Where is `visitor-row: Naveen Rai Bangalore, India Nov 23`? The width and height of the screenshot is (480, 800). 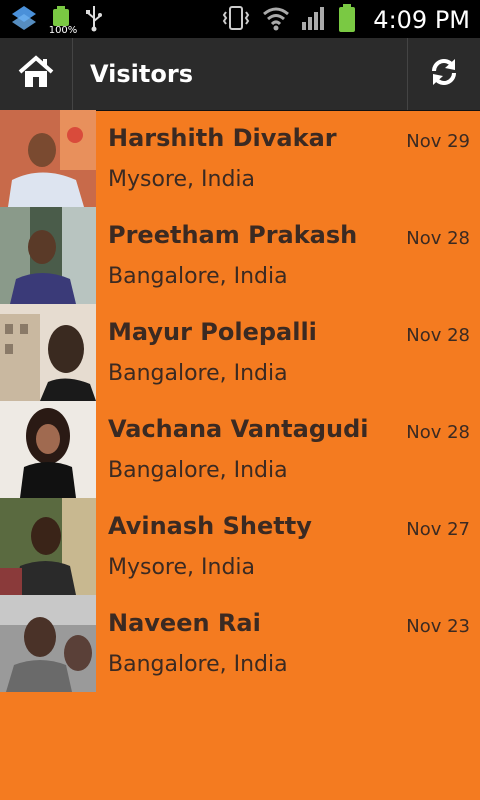
visitor-row: Naveen Rai Bangalore, India Nov 23 is located at coordinates (240, 643).